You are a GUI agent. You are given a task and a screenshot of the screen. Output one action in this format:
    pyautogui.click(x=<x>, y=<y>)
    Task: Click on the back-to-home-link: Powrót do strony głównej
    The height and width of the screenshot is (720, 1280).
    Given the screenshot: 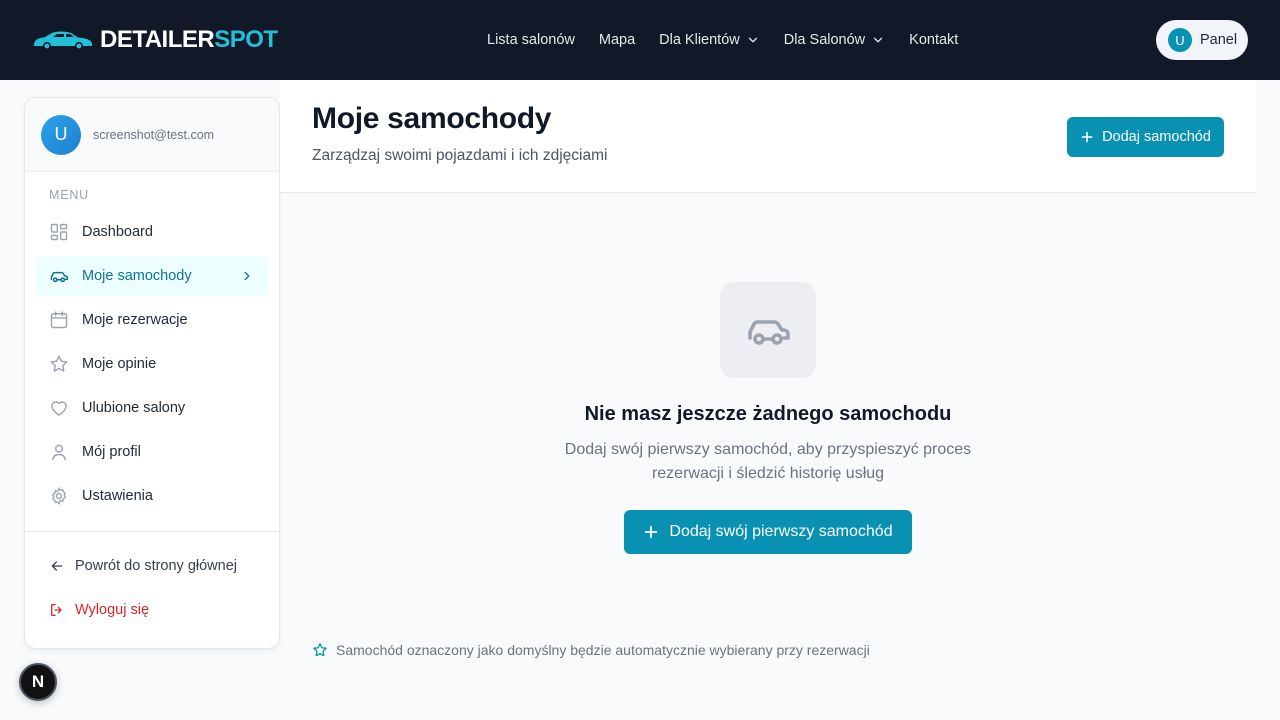 What is the action you would take?
    pyautogui.click(x=152, y=566)
    